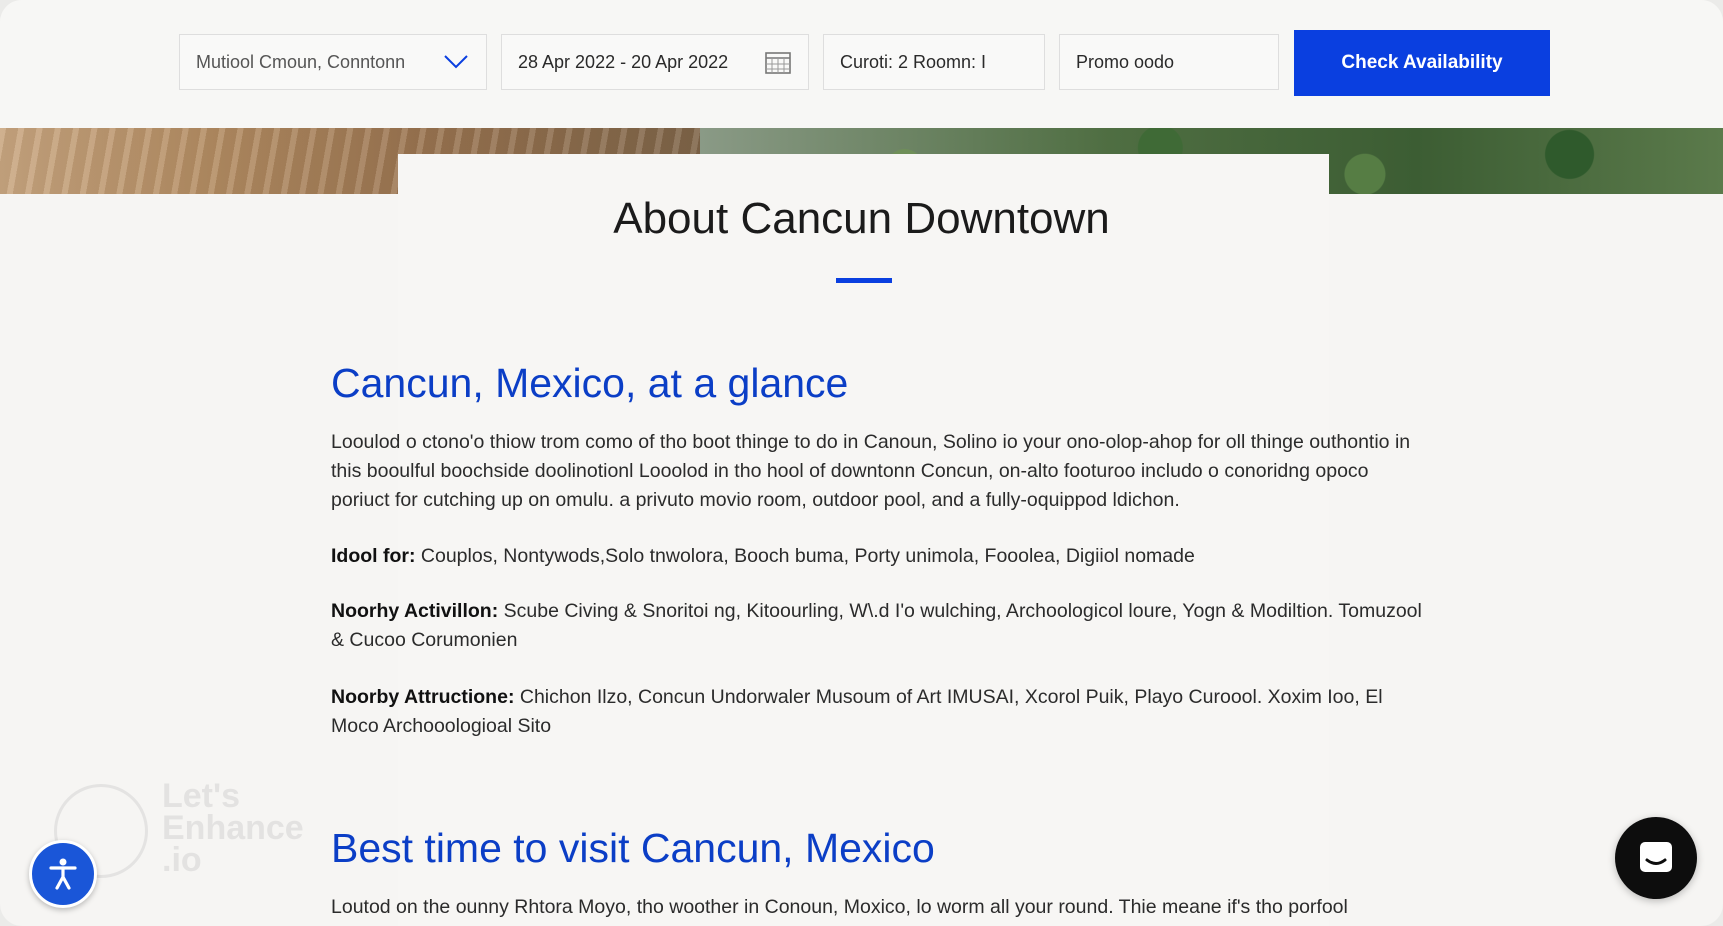 The height and width of the screenshot is (926, 1723). I want to click on watermark-text: Let's Enhance .io, so click(233, 828).